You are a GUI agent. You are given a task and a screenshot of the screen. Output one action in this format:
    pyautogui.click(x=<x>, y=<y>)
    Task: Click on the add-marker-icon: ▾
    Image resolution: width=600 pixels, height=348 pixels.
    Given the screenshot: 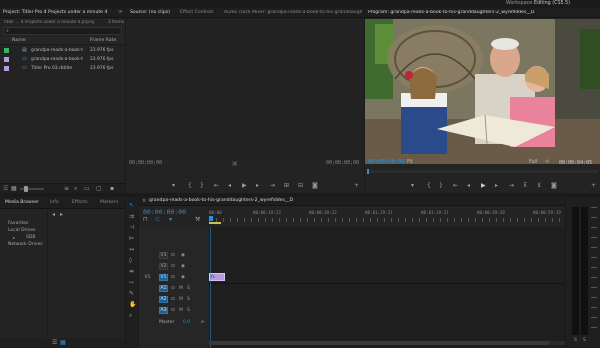 What is the action you would take?
    pyautogui.click(x=170, y=220)
    